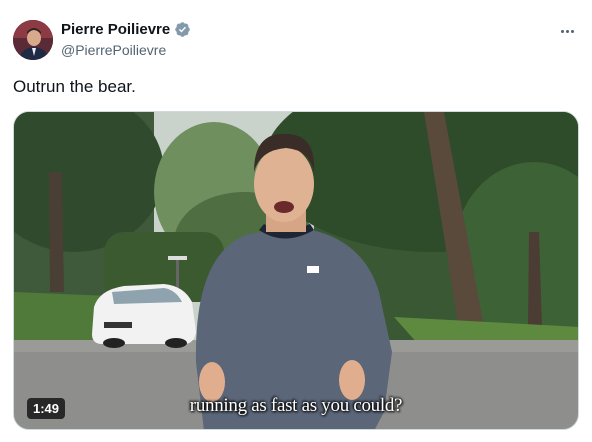 The width and height of the screenshot is (592, 442). I want to click on display-name: Pierre Poilievre, so click(115, 29).